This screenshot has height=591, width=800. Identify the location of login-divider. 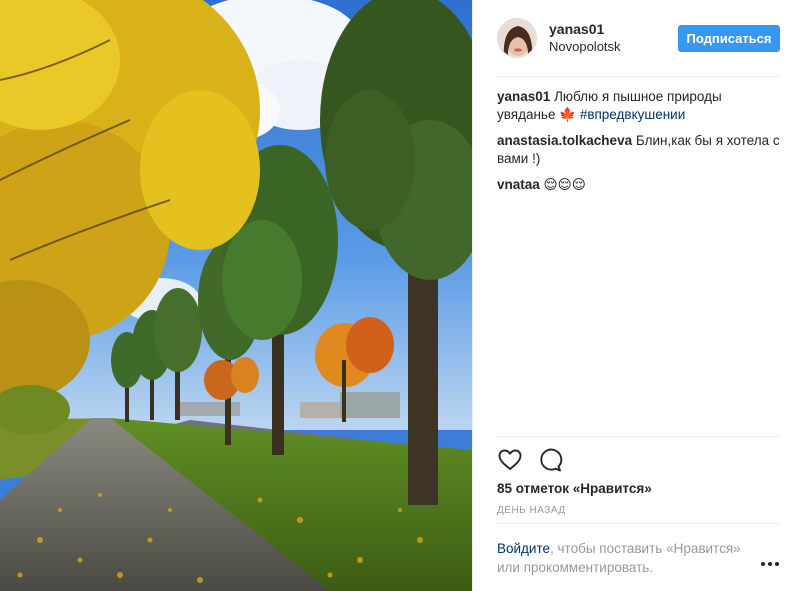
(638, 523).